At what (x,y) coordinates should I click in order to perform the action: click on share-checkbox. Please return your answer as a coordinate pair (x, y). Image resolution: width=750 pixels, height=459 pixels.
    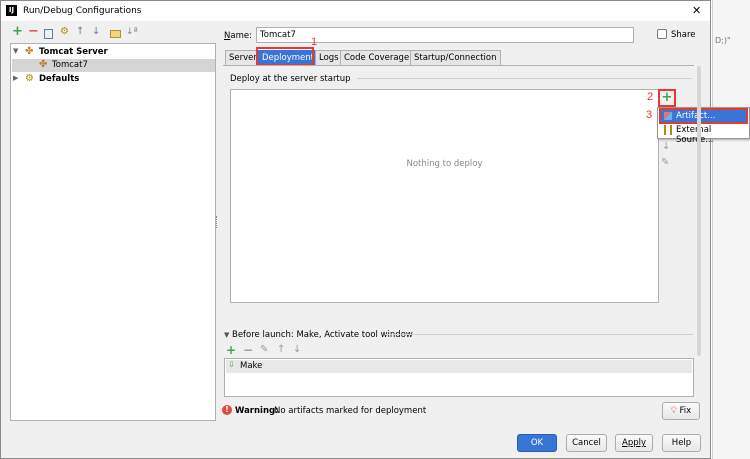
    Looking at the image, I should click on (662, 34).